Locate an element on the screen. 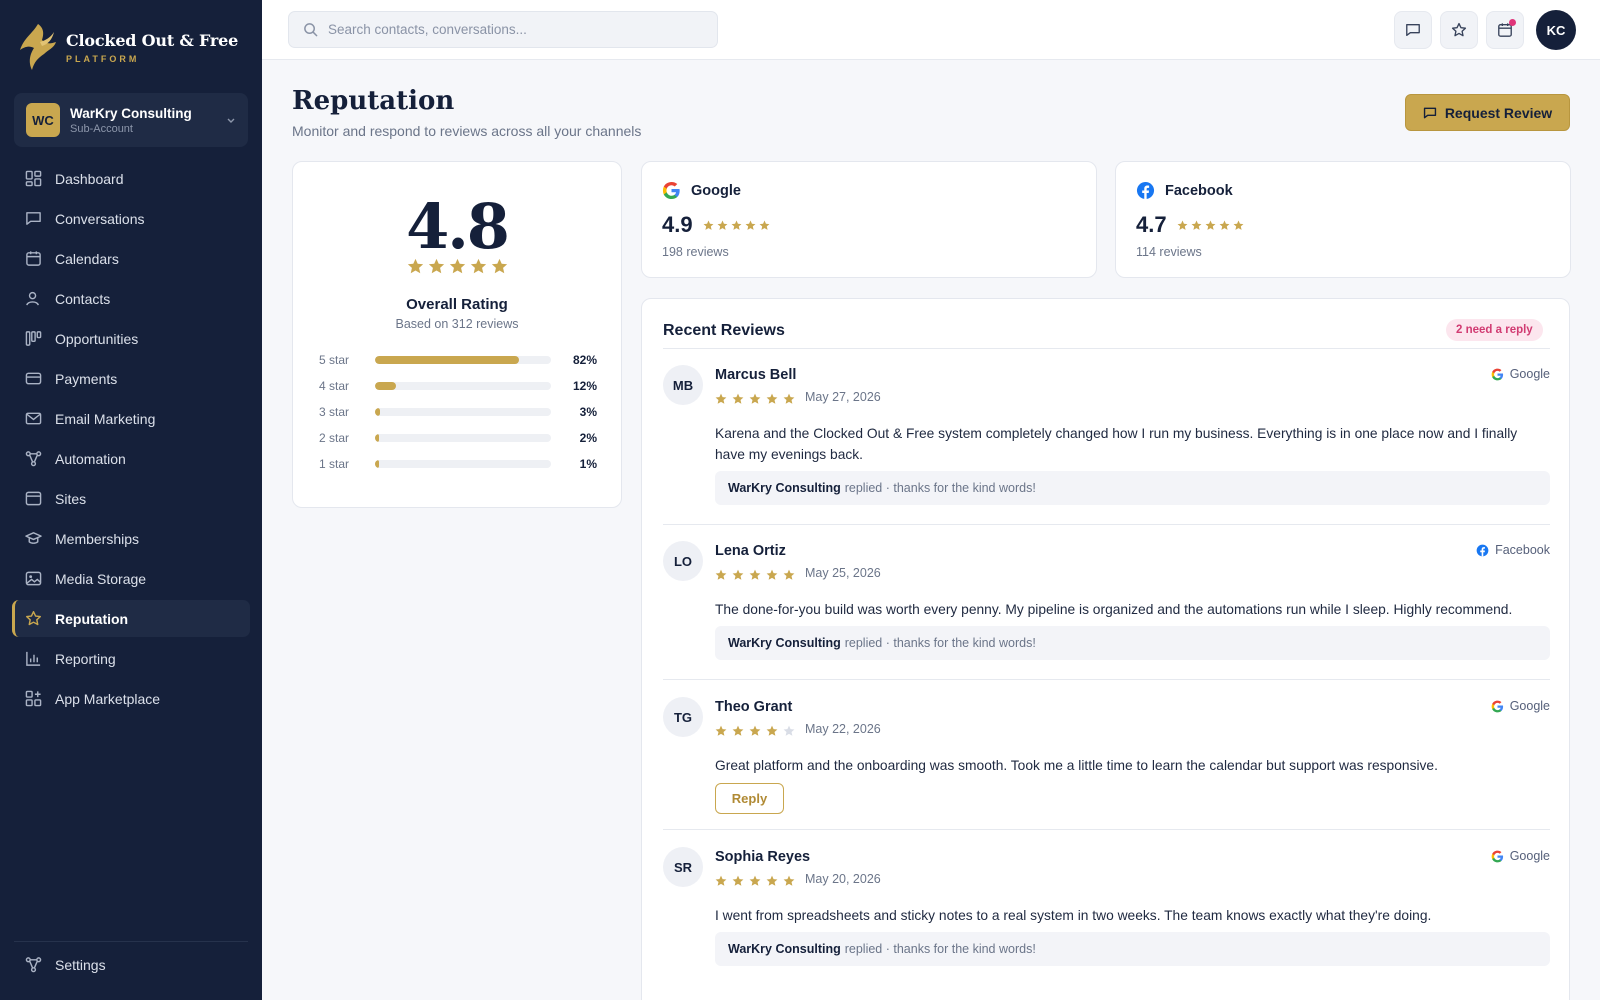 This screenshot has height=1000, width=1600. settings-icon is located at coordinates (33, 965).